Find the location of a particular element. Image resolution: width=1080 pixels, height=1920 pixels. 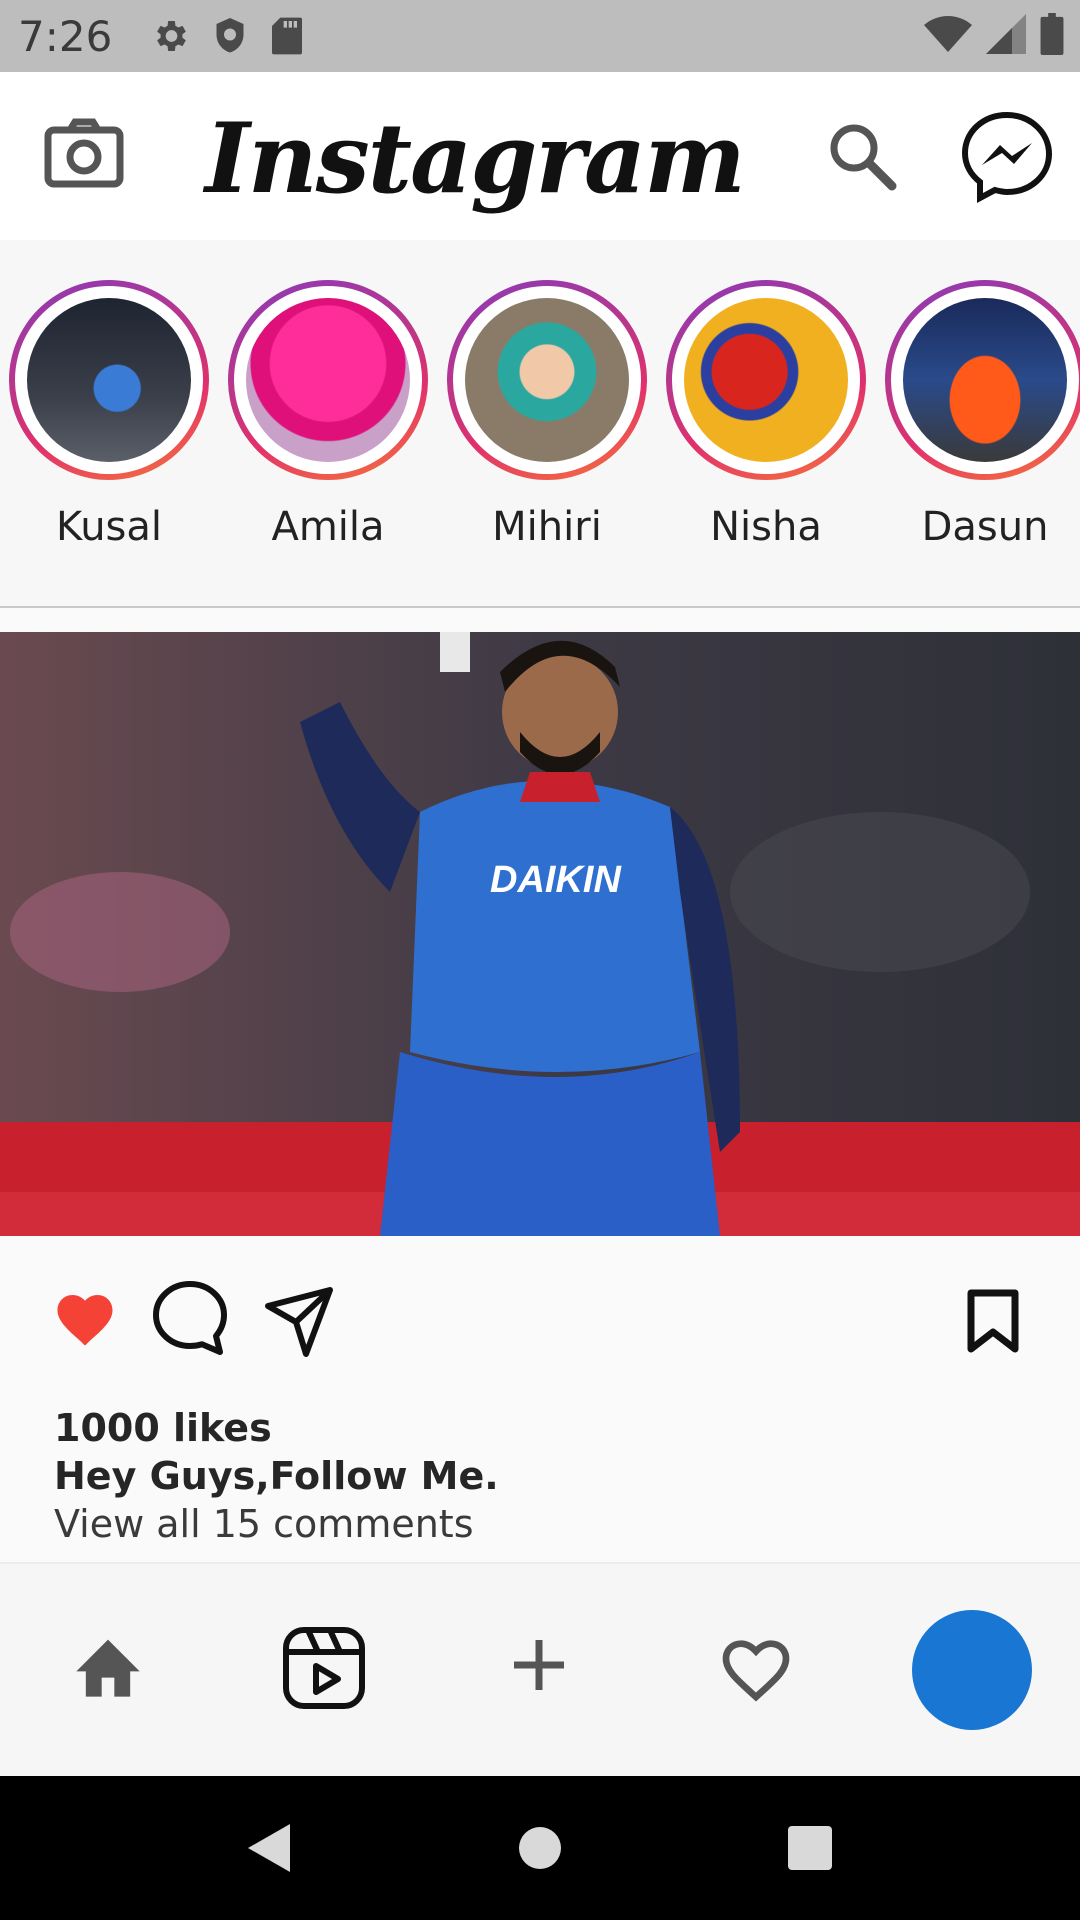

comment-icon is located at coordinates (190, 1320).